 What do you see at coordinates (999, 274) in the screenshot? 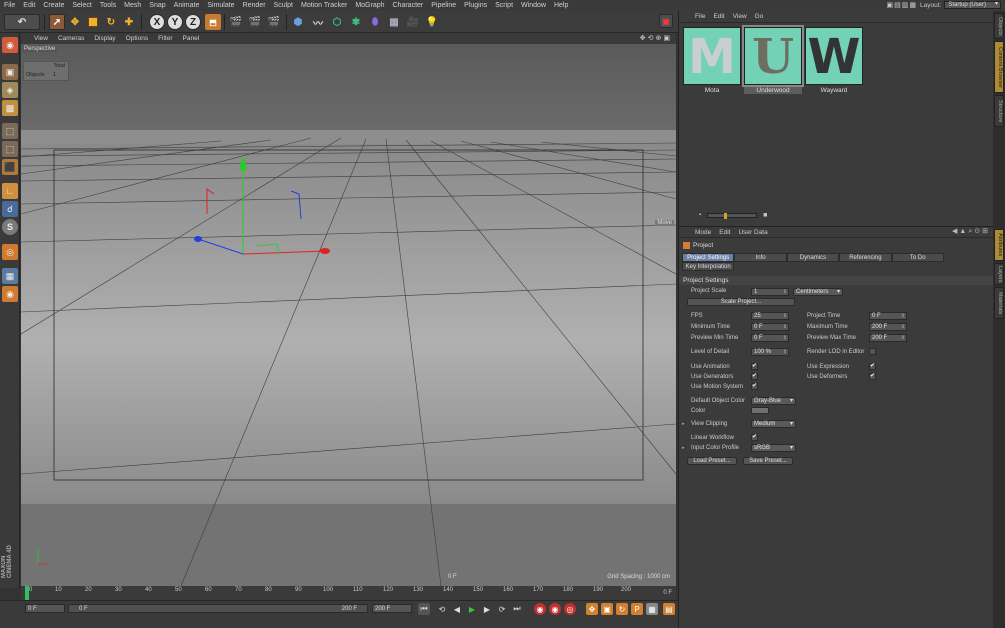
I see `tab-layers: Layers` at bounding box center [999, 274].